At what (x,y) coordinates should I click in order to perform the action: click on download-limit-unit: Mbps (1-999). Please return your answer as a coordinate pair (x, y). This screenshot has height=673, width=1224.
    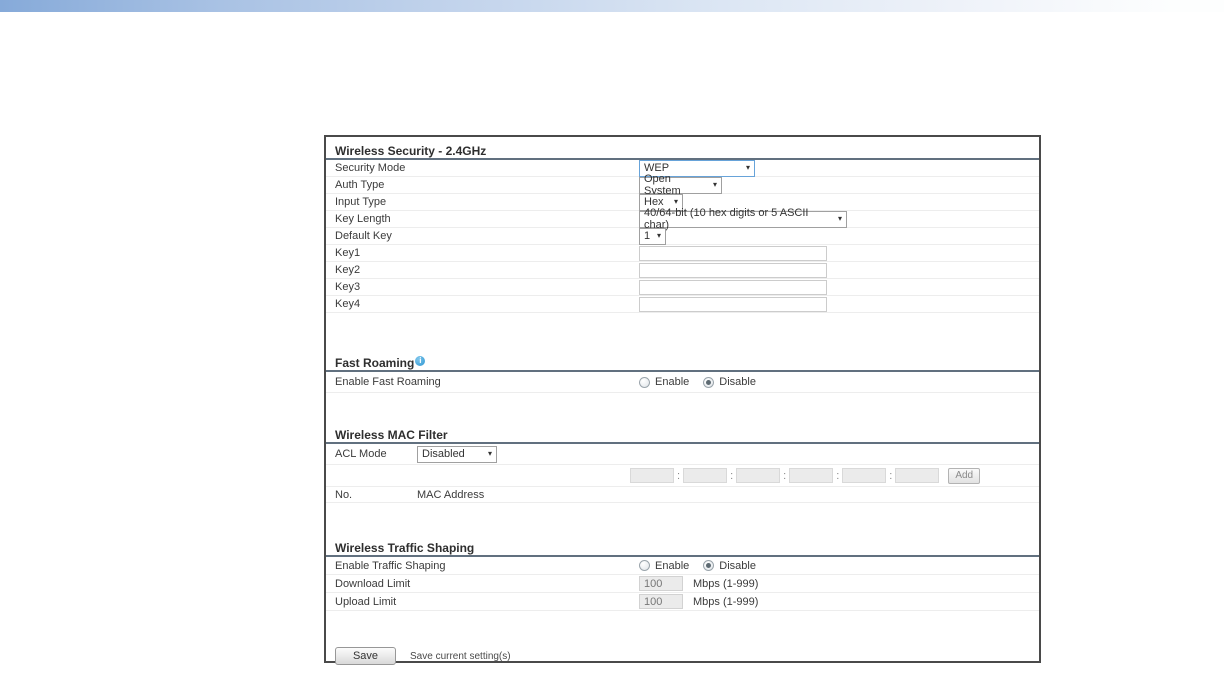
    Looking at the image, I should click on (726, 583).